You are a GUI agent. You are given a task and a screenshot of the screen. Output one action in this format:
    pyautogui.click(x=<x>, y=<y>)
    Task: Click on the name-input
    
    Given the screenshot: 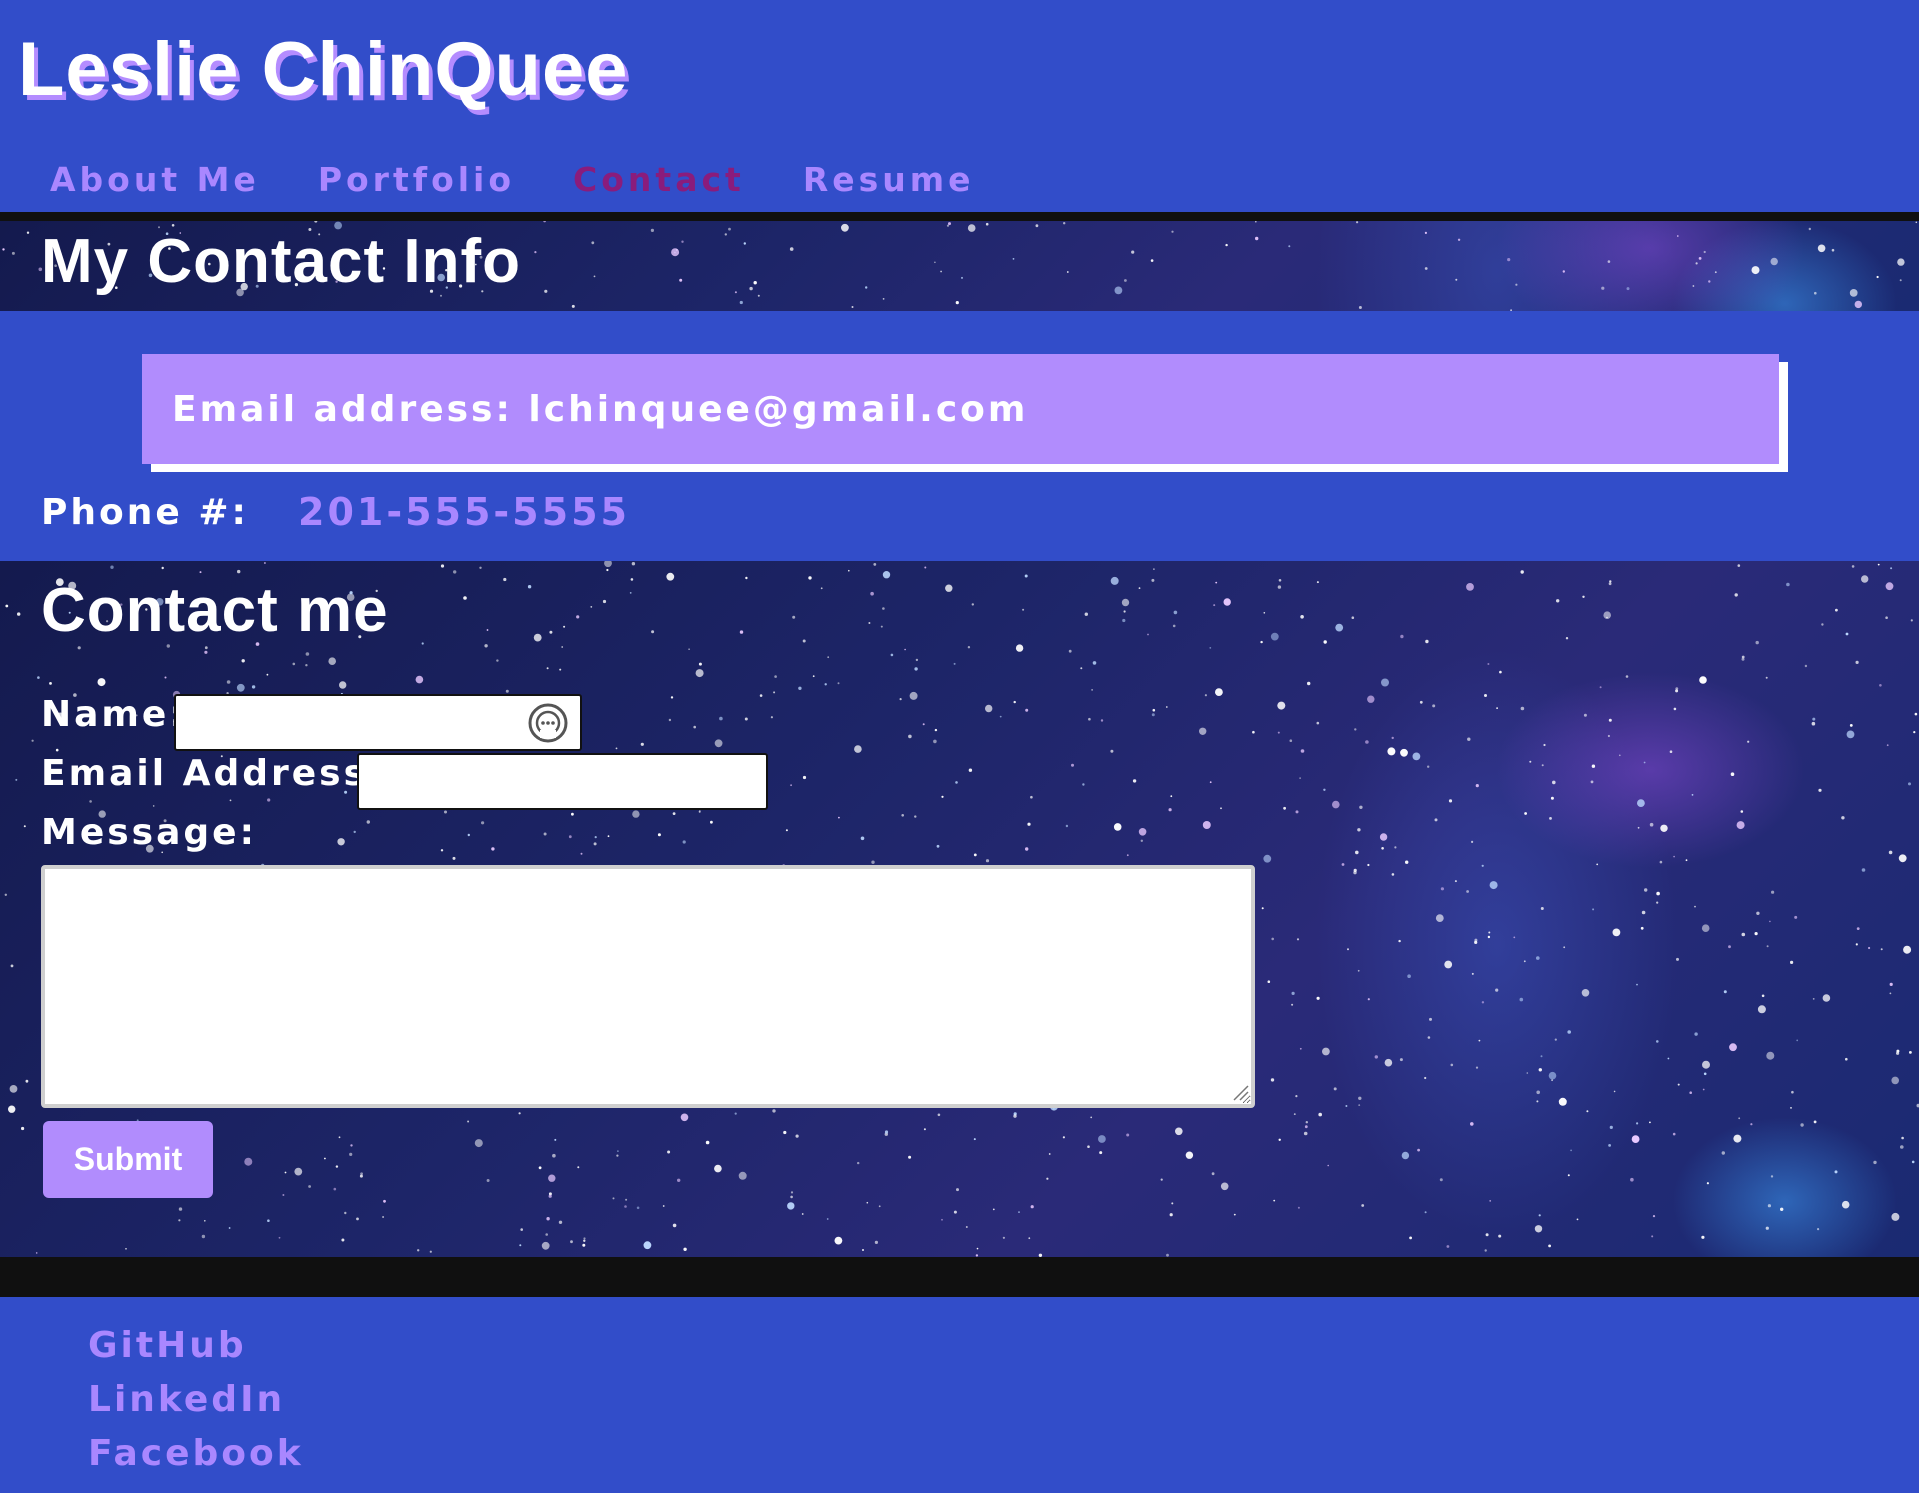 What is the action you would take?
    pyautogui.click(x=378, y=722)
    